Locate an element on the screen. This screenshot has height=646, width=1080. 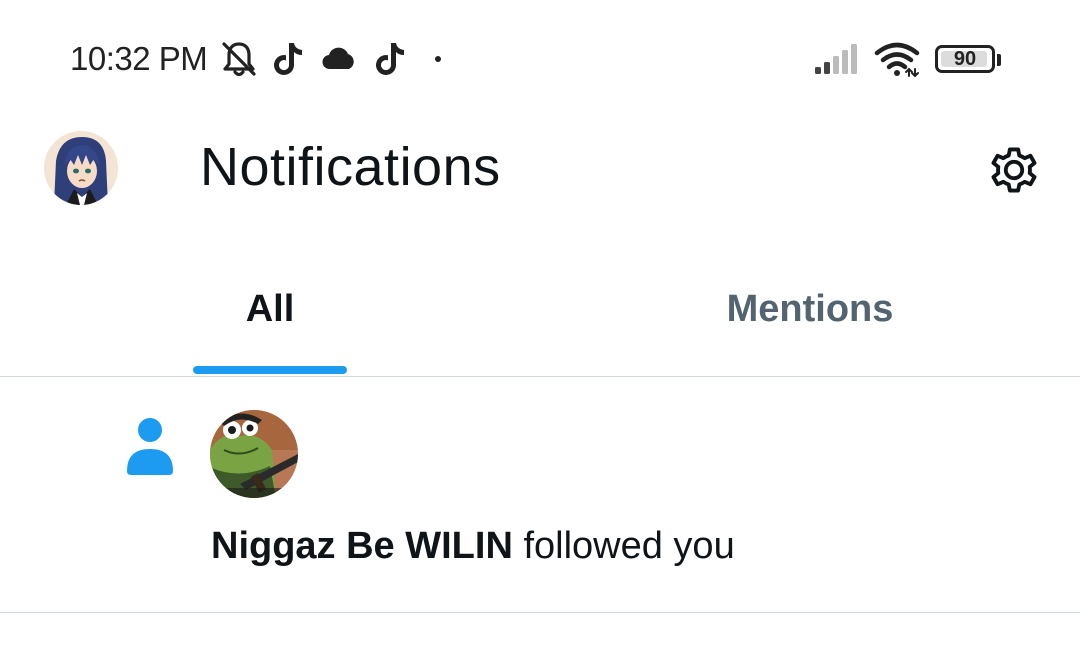
battery-level: 90 is located at coordinates (965, 59).